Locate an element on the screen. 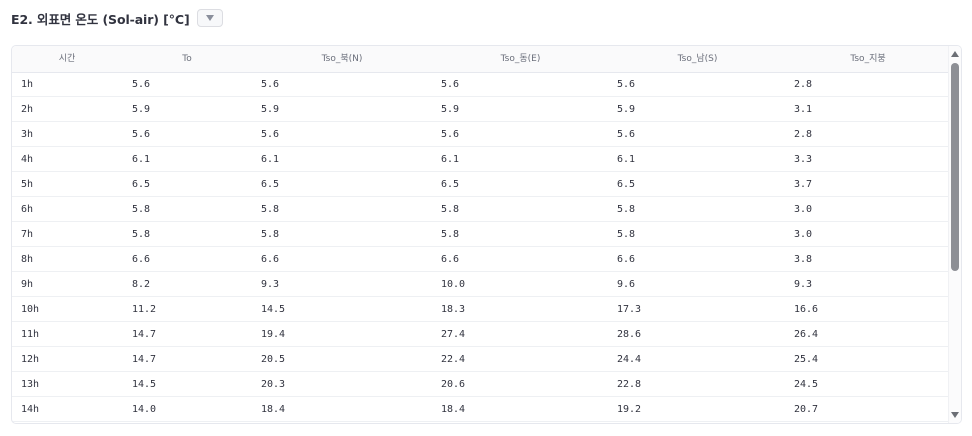 This screenshot has width=972, height=436. cell-to: 5.9 is located at coordinates (141, 109).